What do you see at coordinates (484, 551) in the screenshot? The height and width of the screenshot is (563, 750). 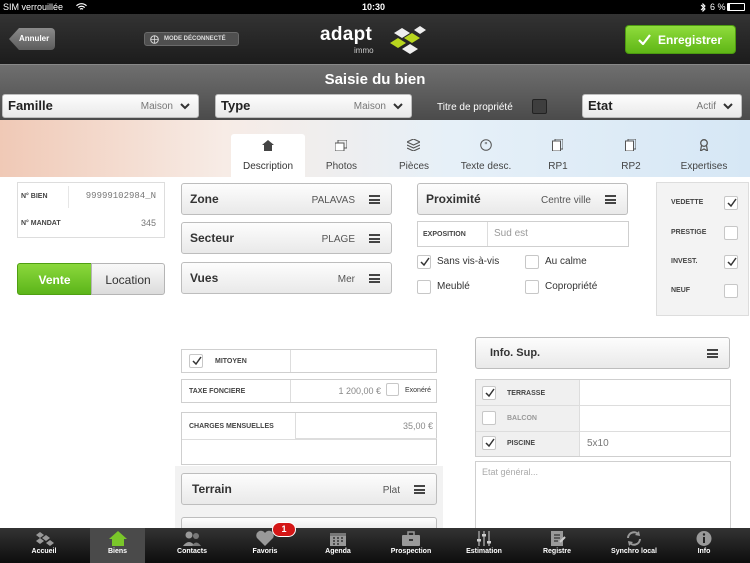 I see `tabbar-estimation-label: Estimation` at bounding box center [484, 551].